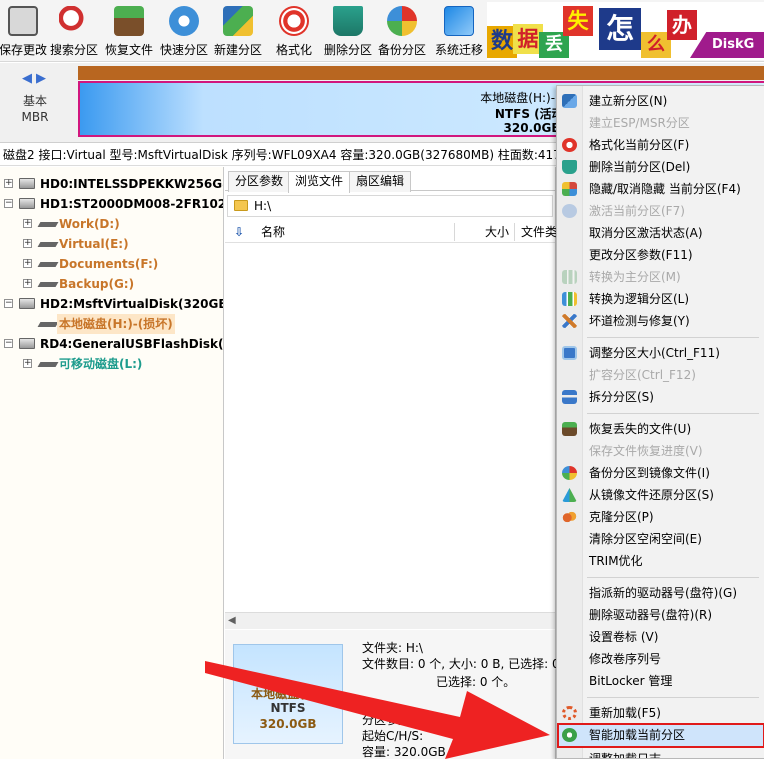 This screenshot has height=759, width=764. I want to click on menu-assign-drive-letter: 指派新的驱动器号(盘符)(G), so click(660, 593).